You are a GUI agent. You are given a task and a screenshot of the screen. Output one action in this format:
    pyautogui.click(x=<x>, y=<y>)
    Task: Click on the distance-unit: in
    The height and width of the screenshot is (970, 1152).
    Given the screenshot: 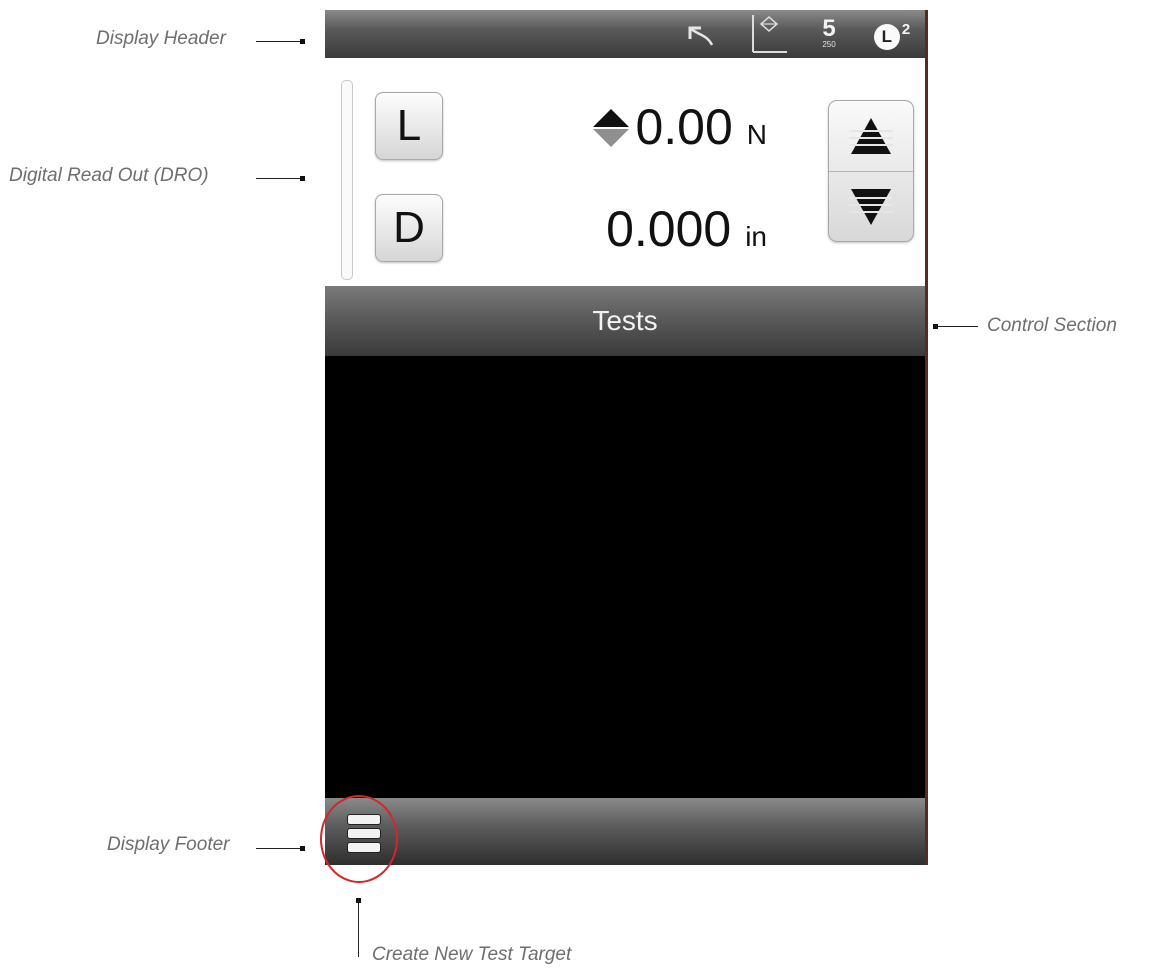 What is the action you would take?
    pyautogui.click(x=756, y=236)
    